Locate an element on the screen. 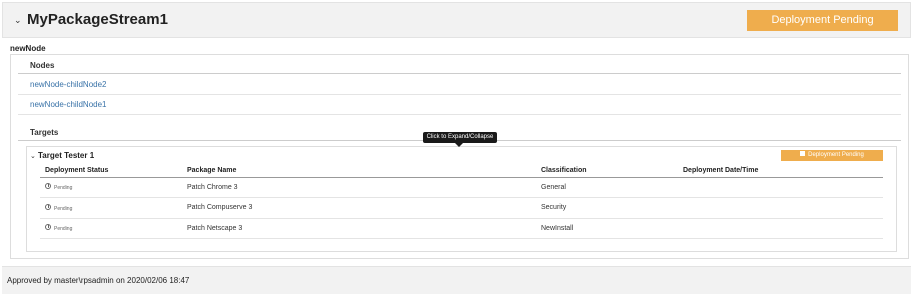 This screenshot has width=915, height=297. target-deployment-pending-button: Deployment Pending is located at coordinates (832, 155).